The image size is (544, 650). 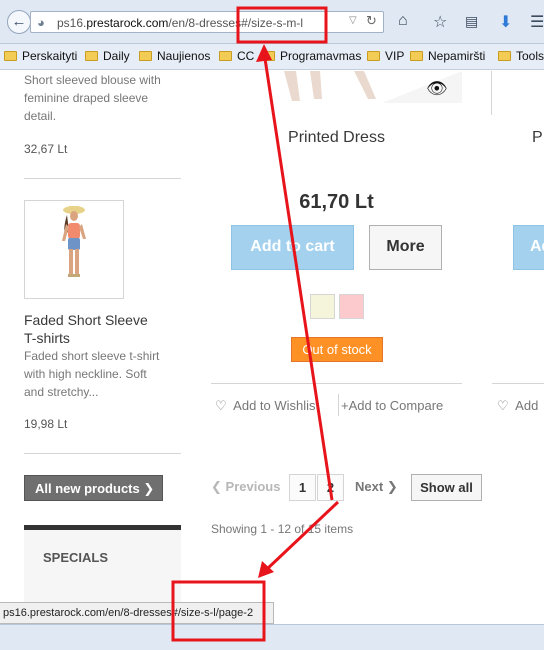 I want to click on availability-badge: Out of stock, so click(x=337, y=349).